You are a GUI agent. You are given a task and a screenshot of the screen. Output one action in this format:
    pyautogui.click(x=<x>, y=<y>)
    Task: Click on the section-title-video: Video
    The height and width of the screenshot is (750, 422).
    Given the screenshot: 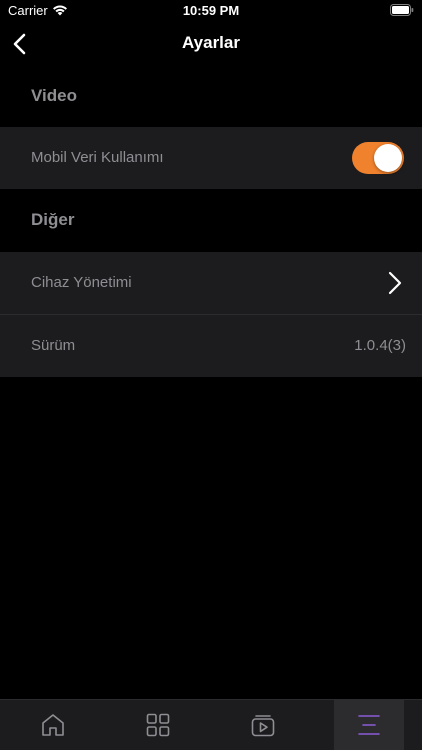 What is the action you would take?
    pyautogui.click(x=54, y=95)
    